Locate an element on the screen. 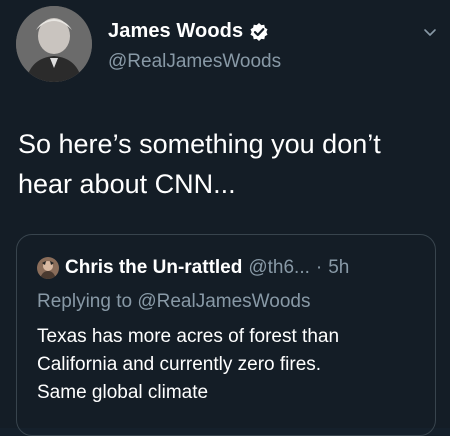 This screenshot has height=436, width=450. quoted-tweet-text-line: Same global climate is located at coordinates (123, 392).